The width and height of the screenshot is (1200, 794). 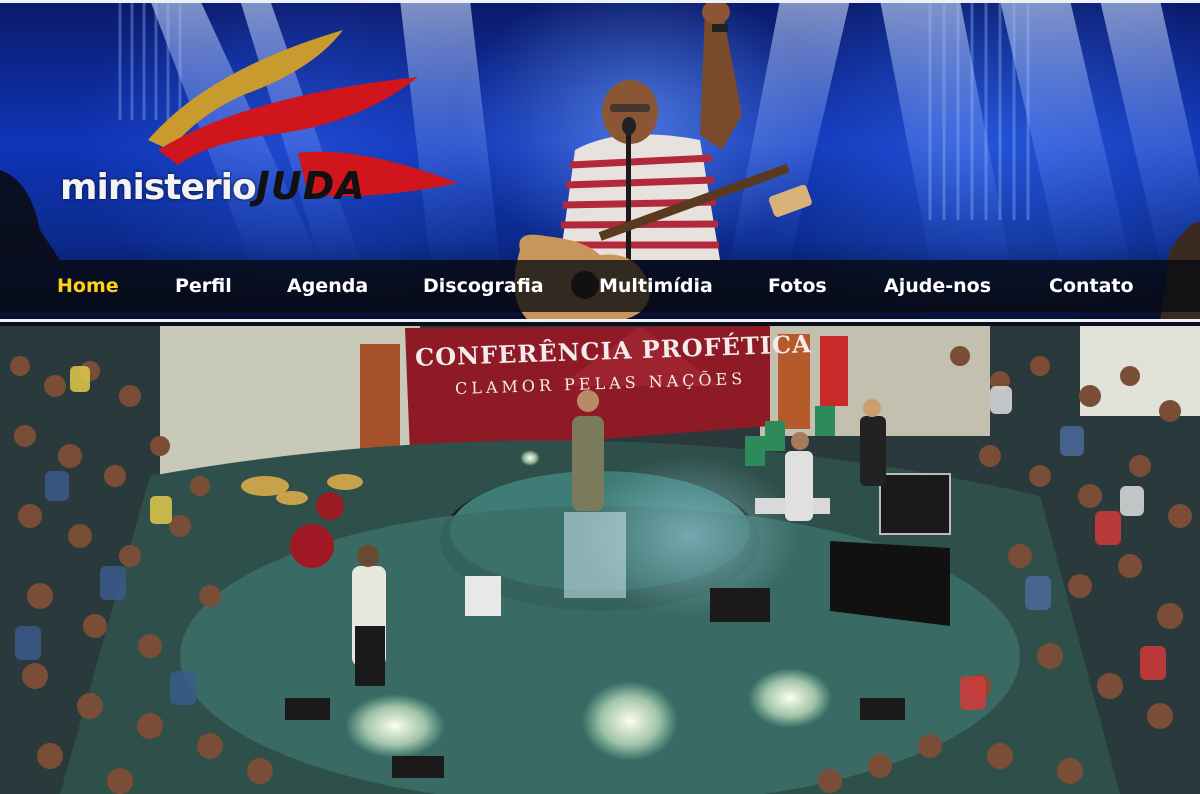 I want to click on nav-item-ajude-nos: Ajude-nos, so click(x=937, y=286).